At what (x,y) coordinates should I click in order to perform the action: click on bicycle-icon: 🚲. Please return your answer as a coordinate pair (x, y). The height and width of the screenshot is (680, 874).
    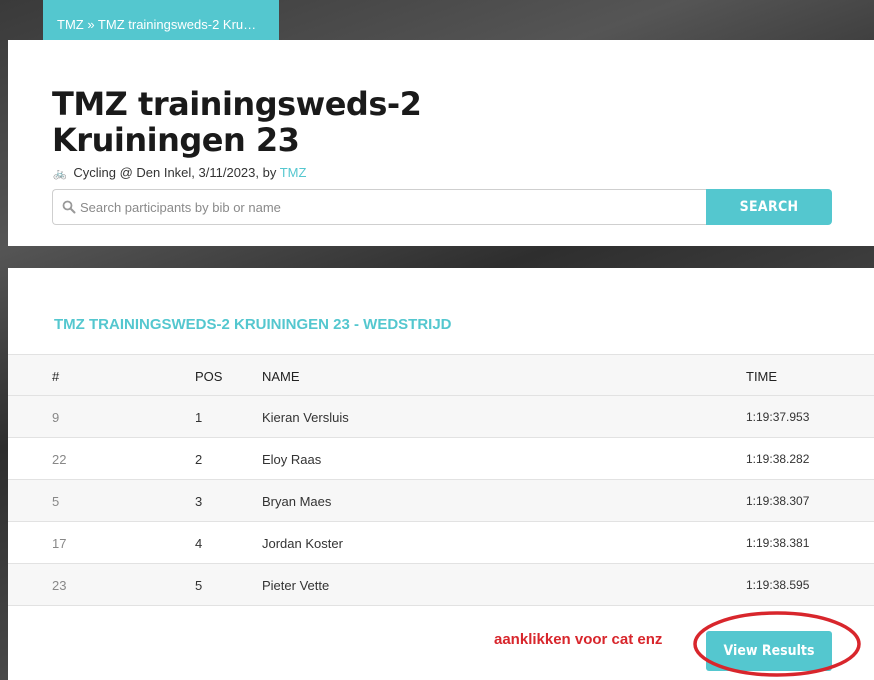
    Looking at the image, I should click on (60, 174).